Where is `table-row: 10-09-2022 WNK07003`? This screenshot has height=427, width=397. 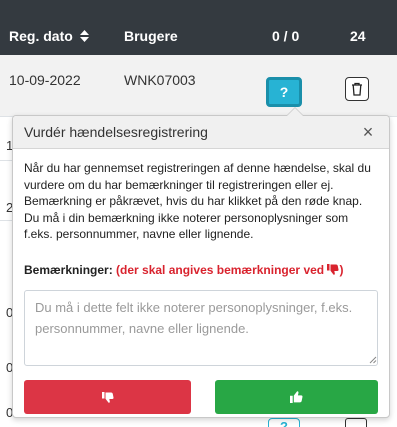
table-row: 10-09-2022 WNK07003 is located at coordinates (198, 86).